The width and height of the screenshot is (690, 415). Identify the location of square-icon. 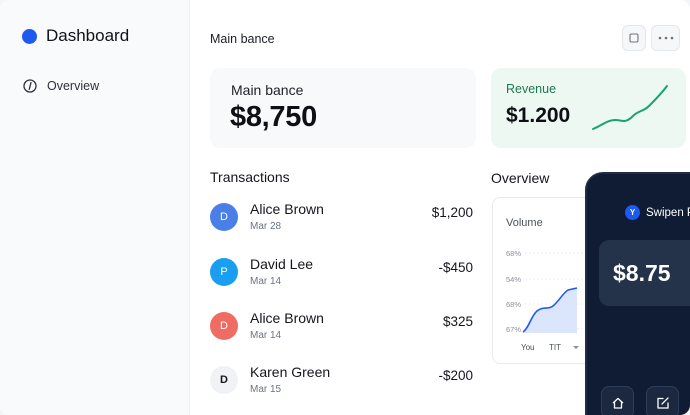
(634, 38).